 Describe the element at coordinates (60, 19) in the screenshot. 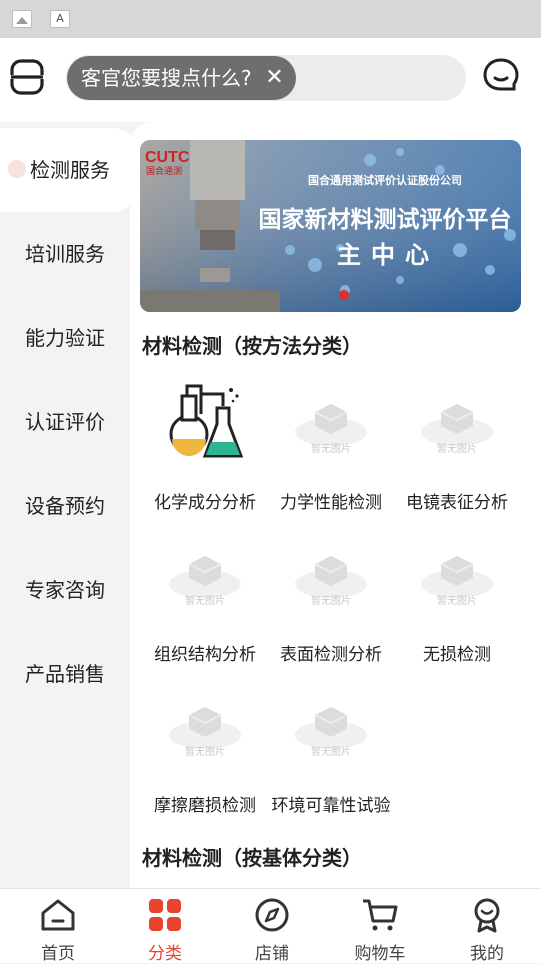

I see `font-notification-icon: A` at that location.